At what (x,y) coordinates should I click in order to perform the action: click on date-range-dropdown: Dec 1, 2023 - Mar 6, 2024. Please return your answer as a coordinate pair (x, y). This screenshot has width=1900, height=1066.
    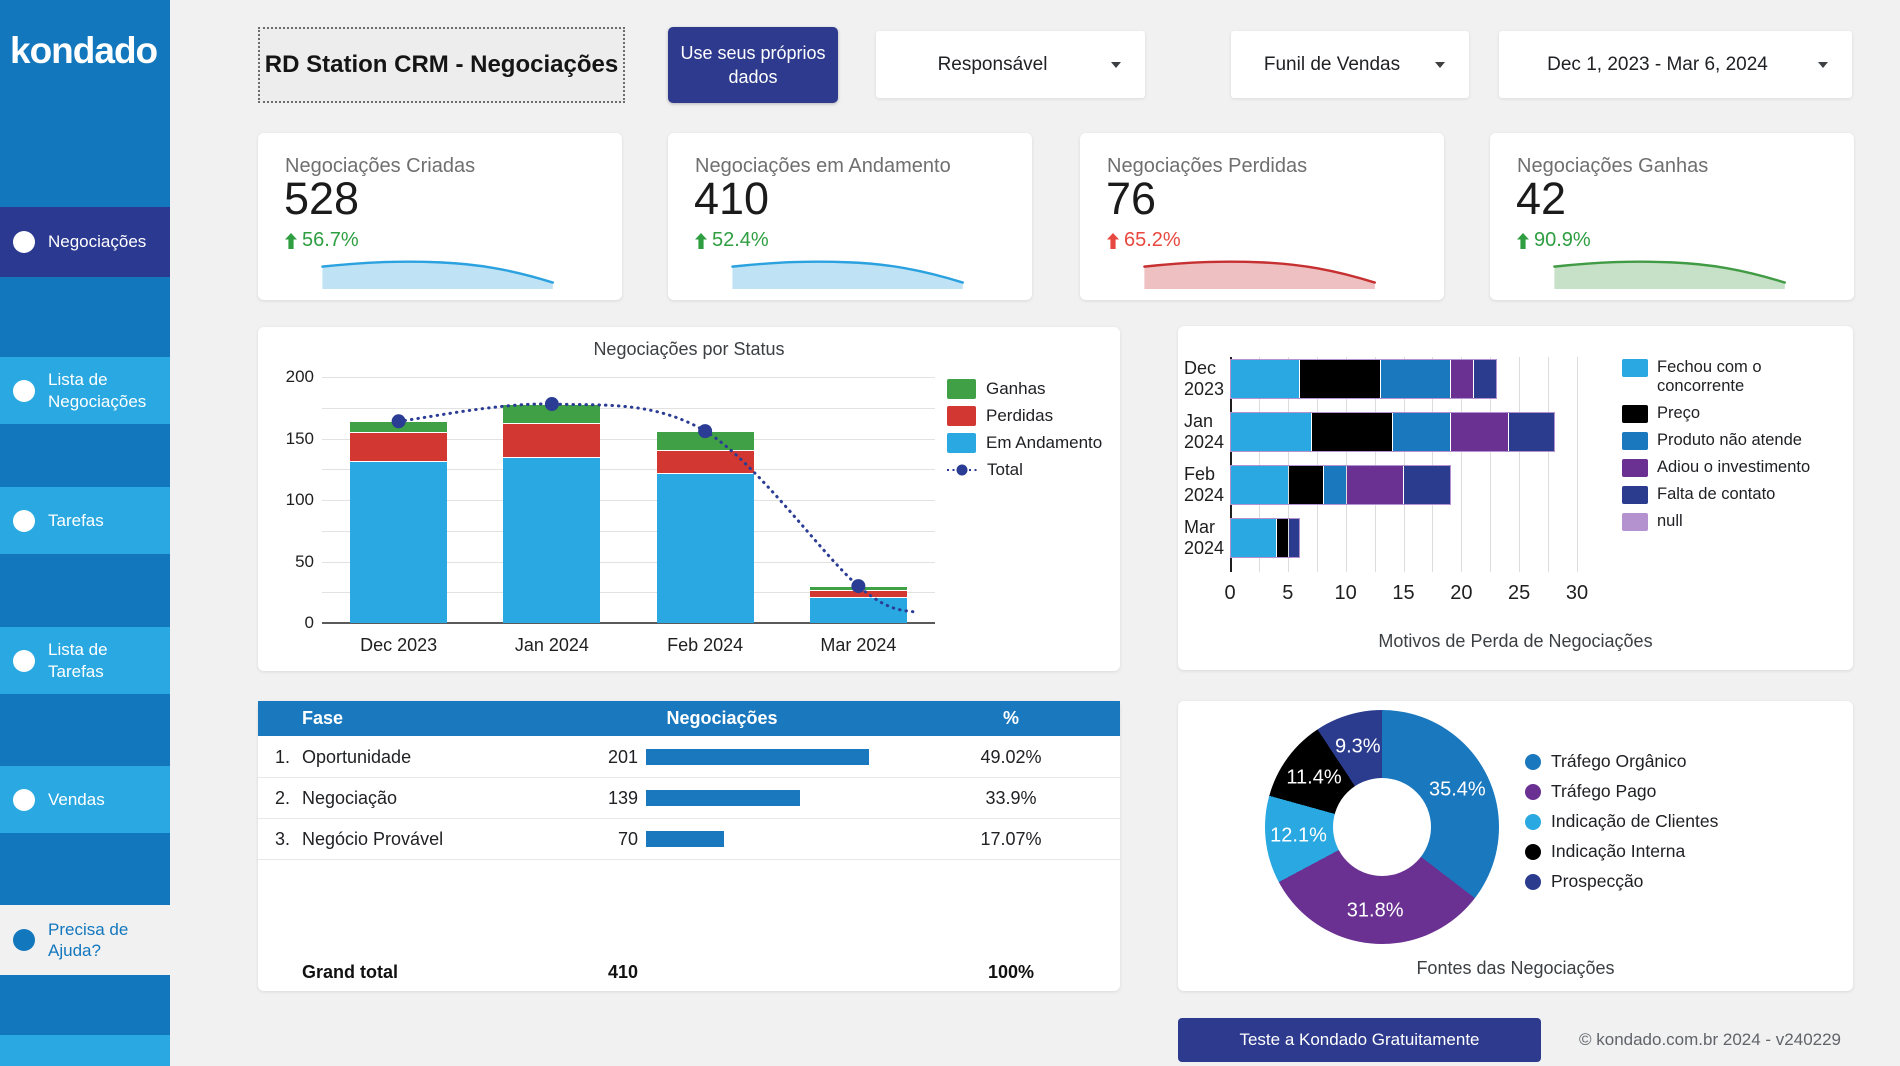
    Looking at the image, I should click on (1675, 64).